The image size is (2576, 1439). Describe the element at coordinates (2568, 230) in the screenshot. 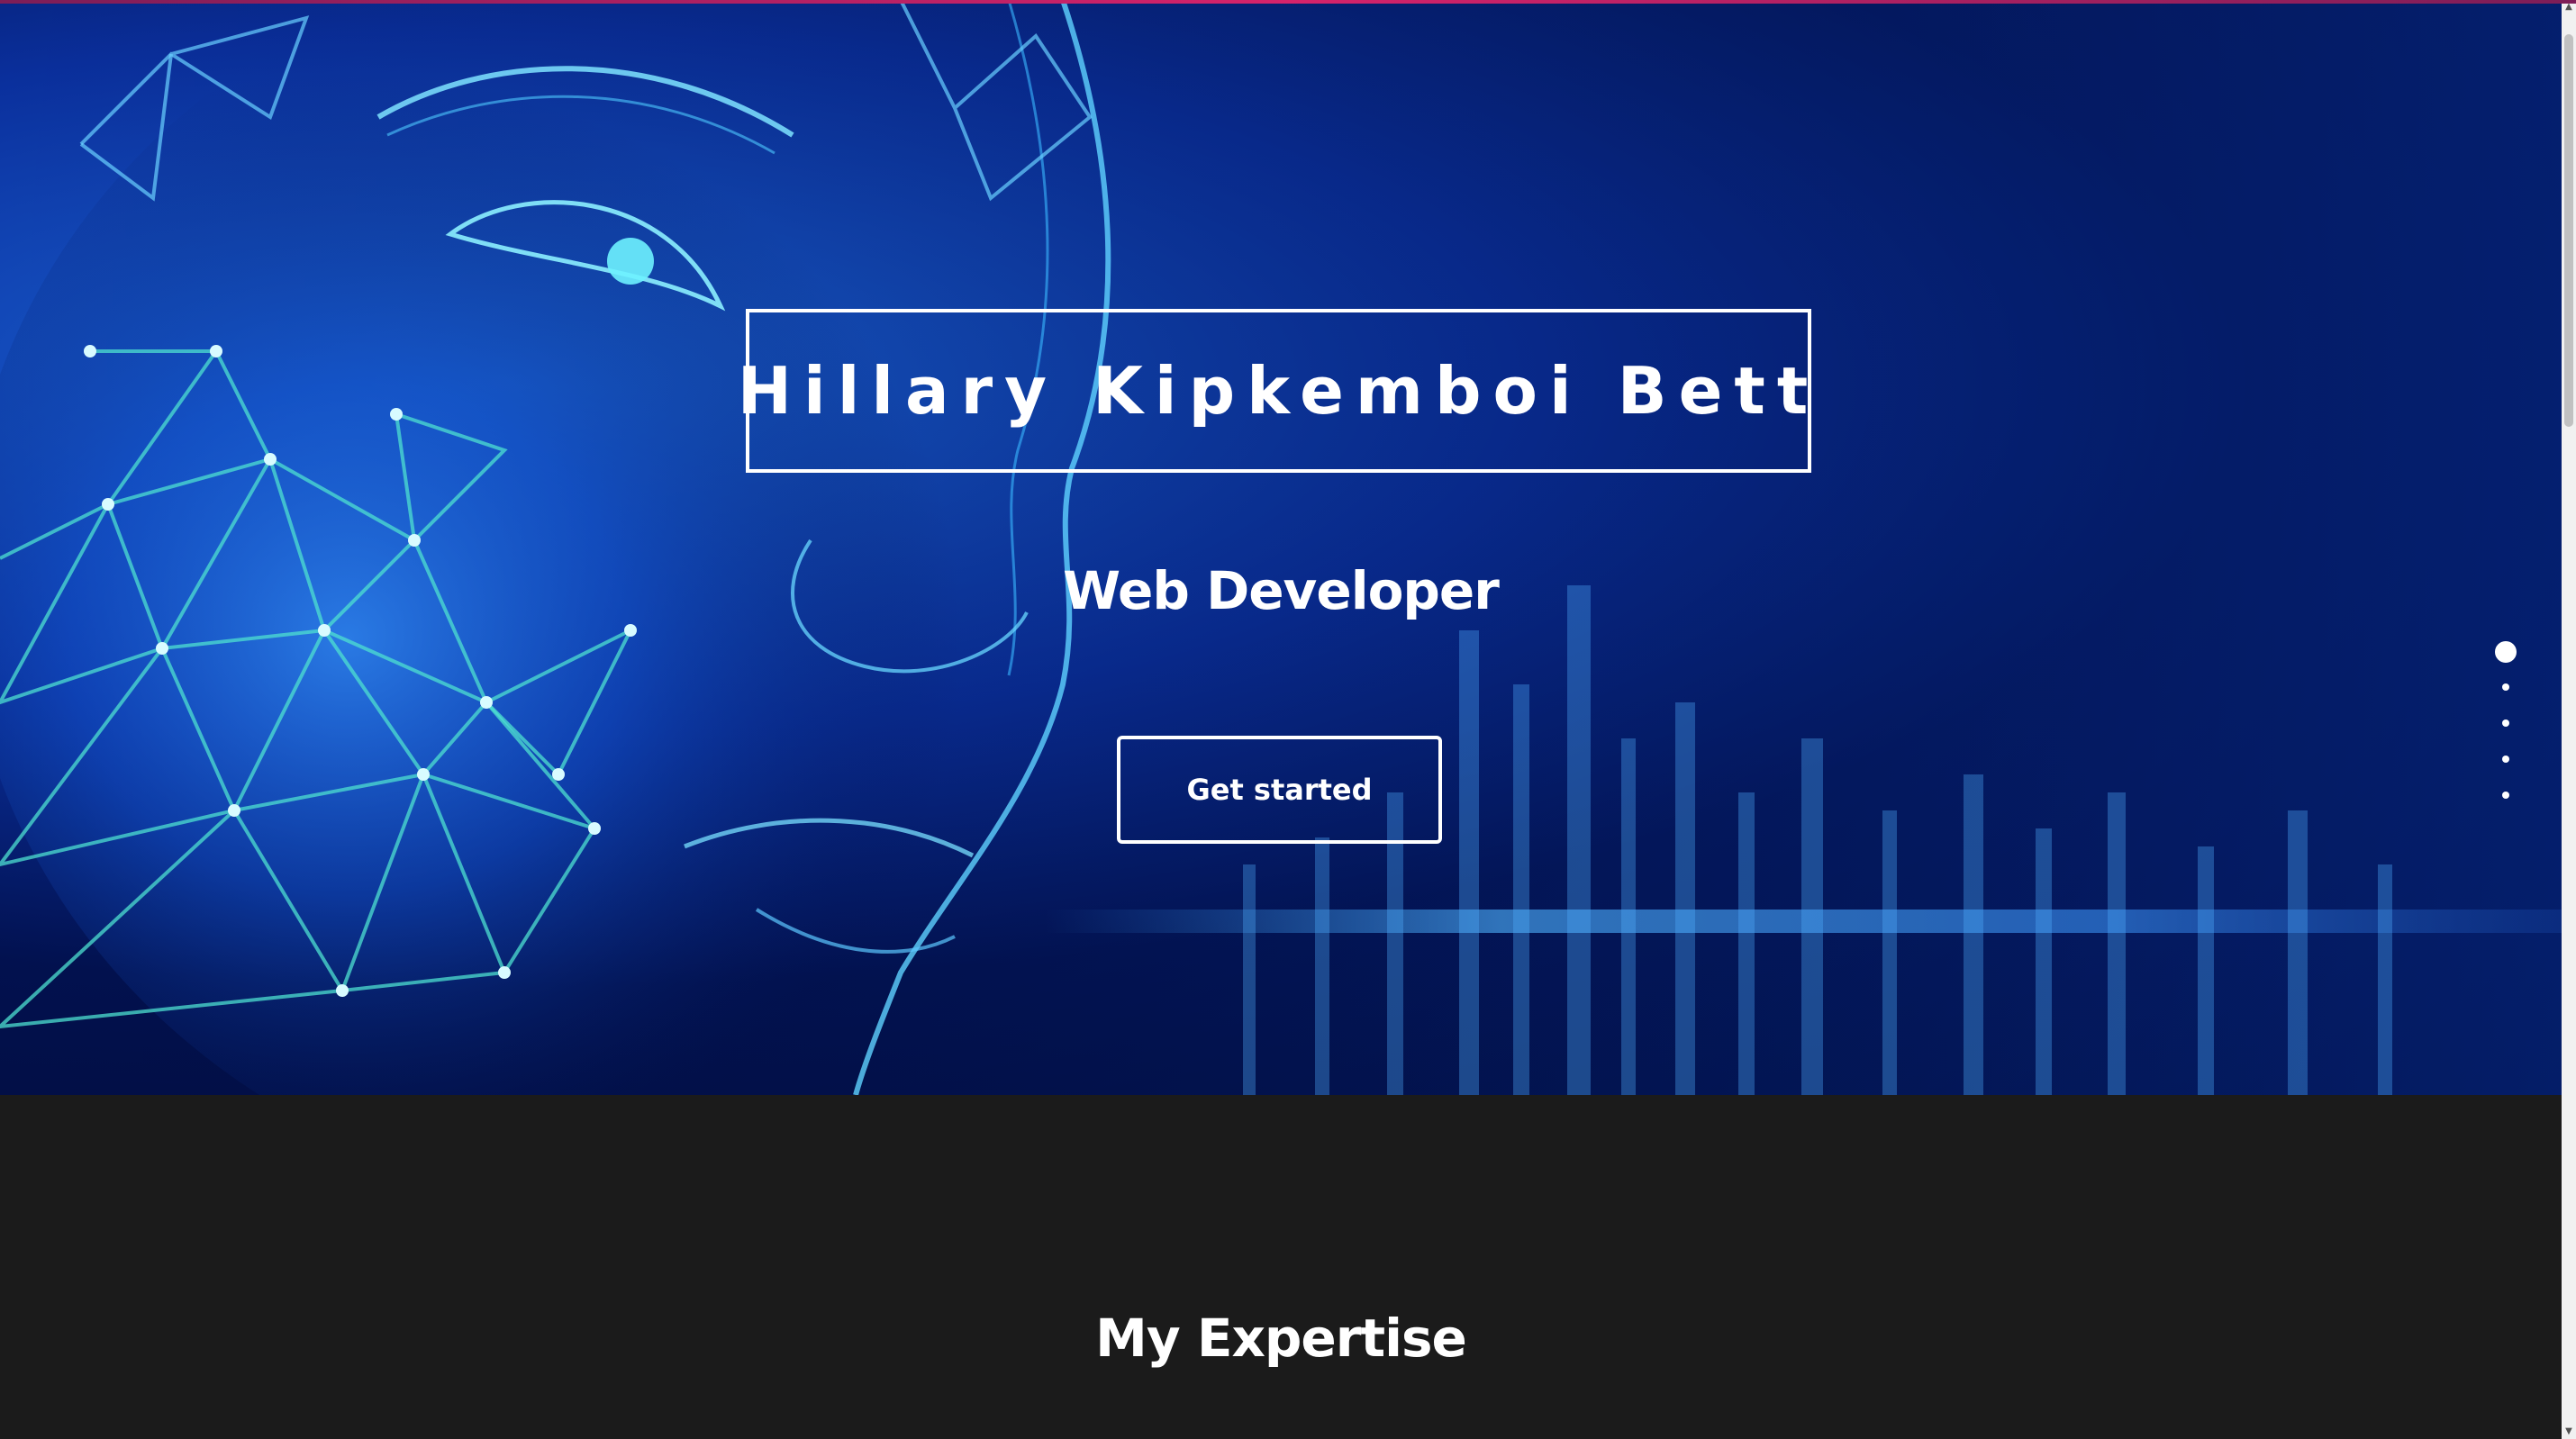

I see `scrollbar-thumb` at that location.